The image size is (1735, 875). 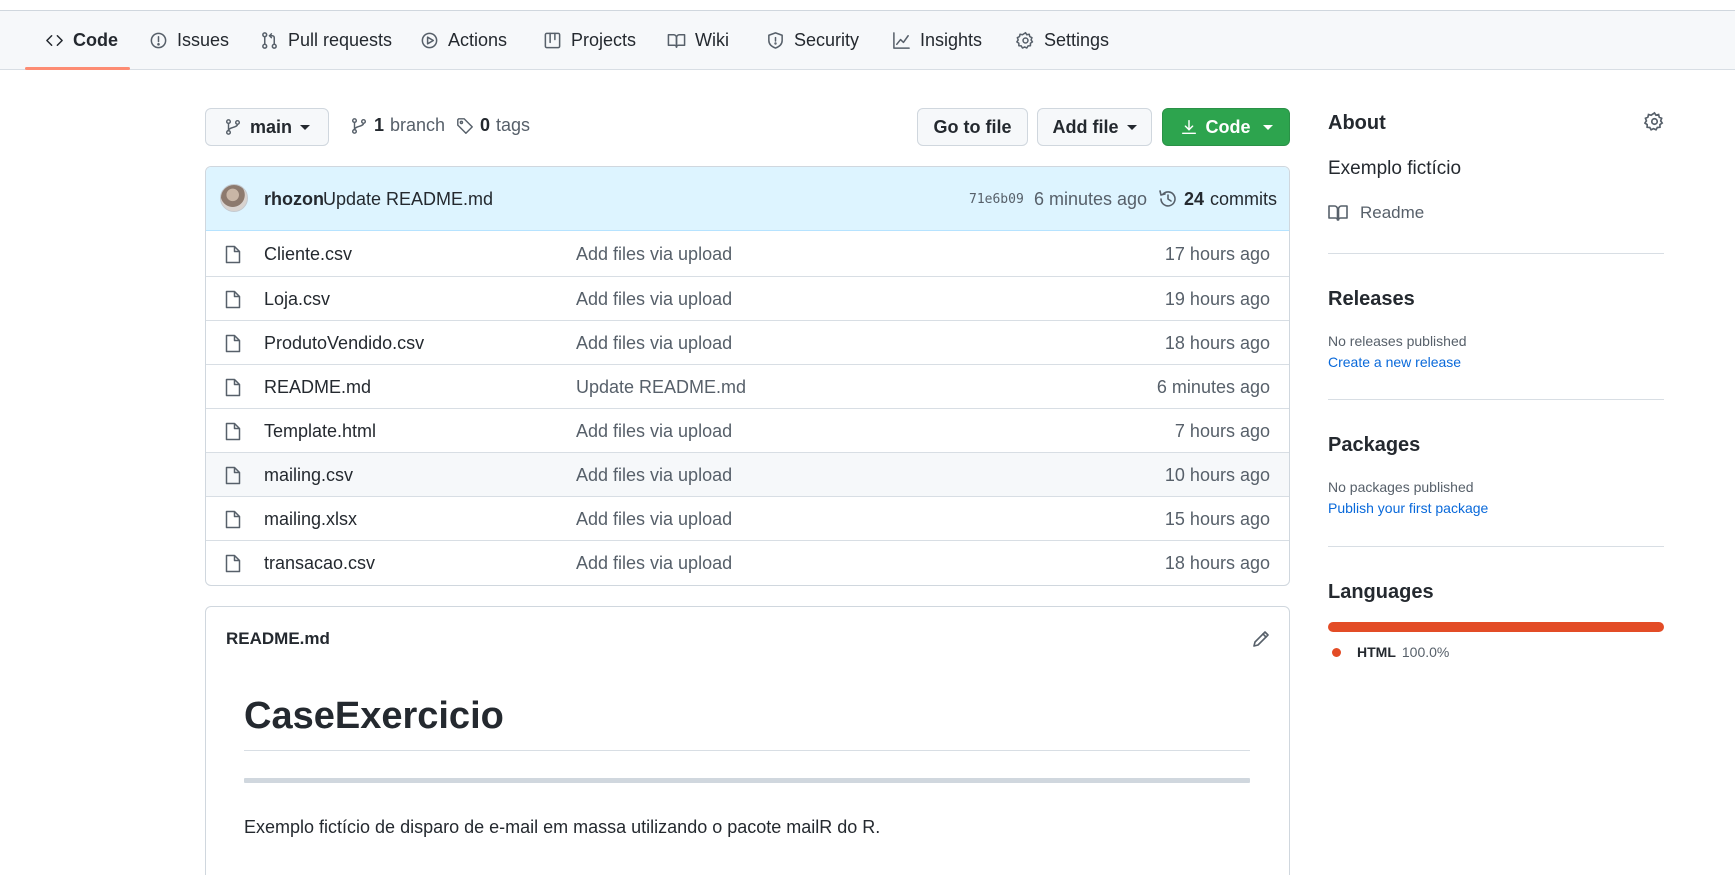 I want to click on file-name: Loja.csv, so click(x=297, y=299).